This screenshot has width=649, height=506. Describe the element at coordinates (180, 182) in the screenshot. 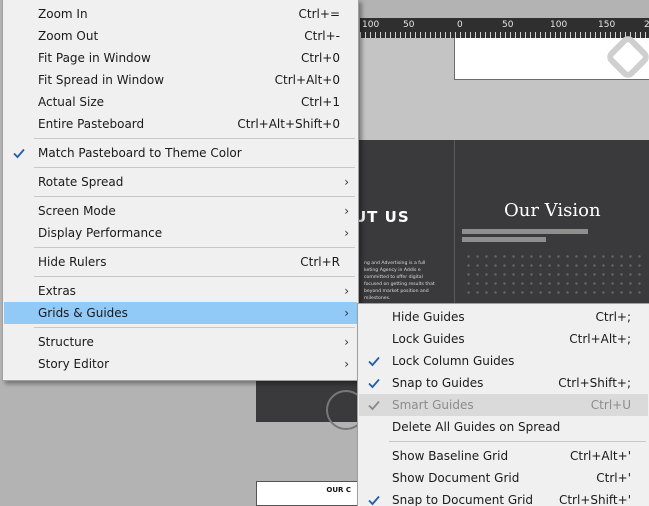

I see `menu-item-rotate-spread: Rotate Spread ›` at that location.